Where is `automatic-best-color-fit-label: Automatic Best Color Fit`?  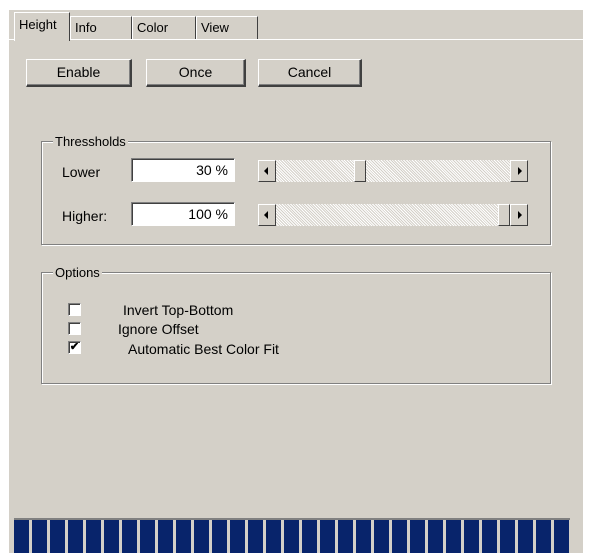 automatic-best-color-fit-label: Automatic Best Color Fit is located at coordinates (203, 349).